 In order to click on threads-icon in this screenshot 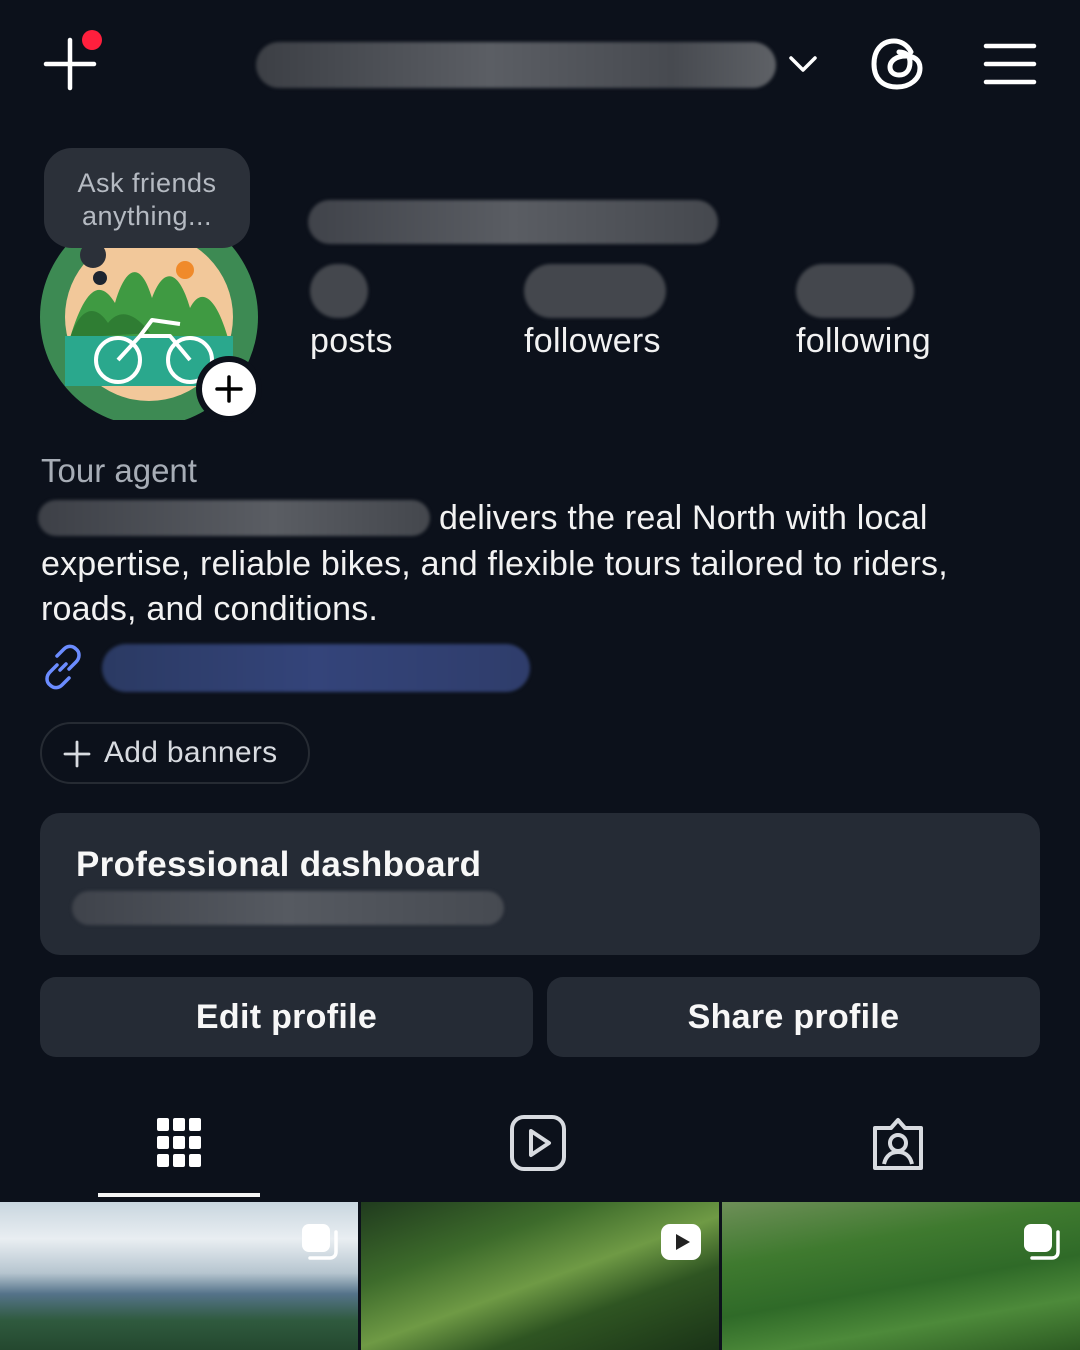, I will do `click(897, 64)`.